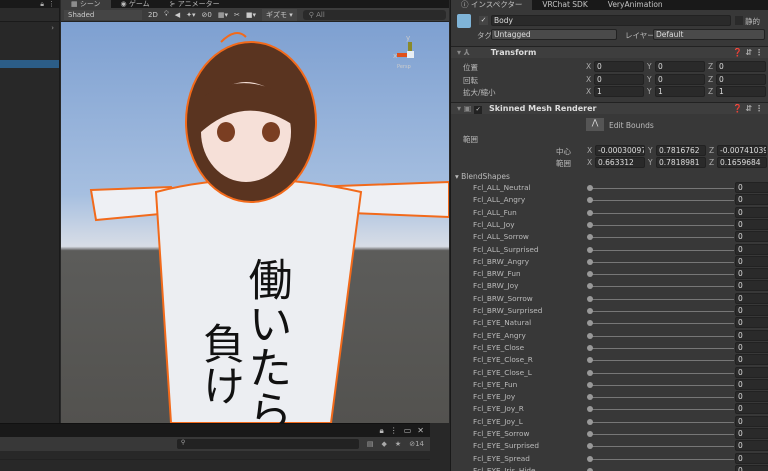  Describe the element at coordinates (207, 15) in the screenshot. I see `visibility-icon: ⊘0` at that location.